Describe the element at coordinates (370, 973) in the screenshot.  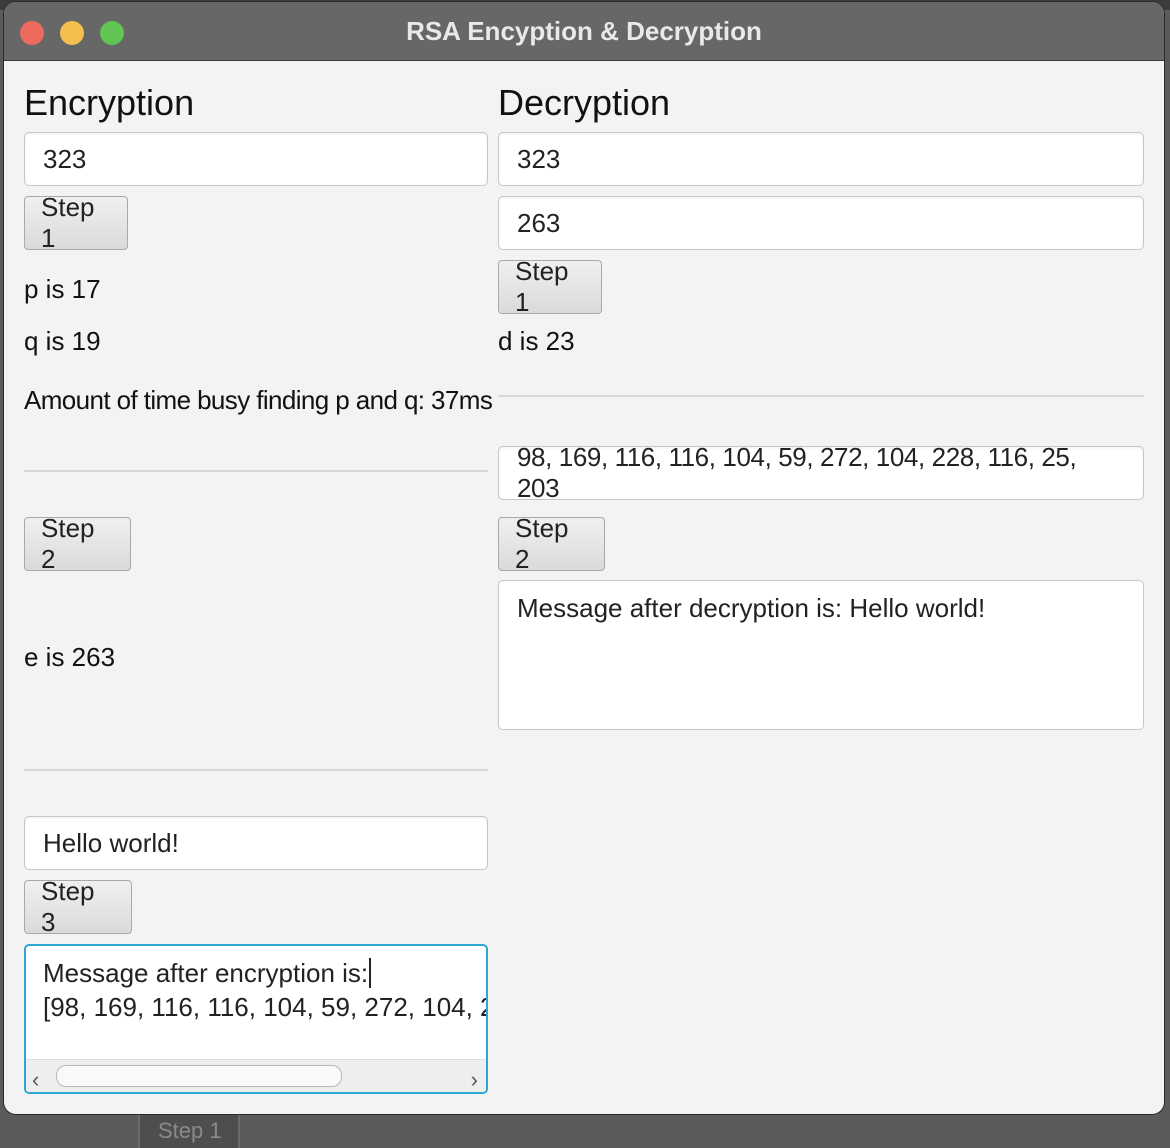
I see `text-caret` at that location.